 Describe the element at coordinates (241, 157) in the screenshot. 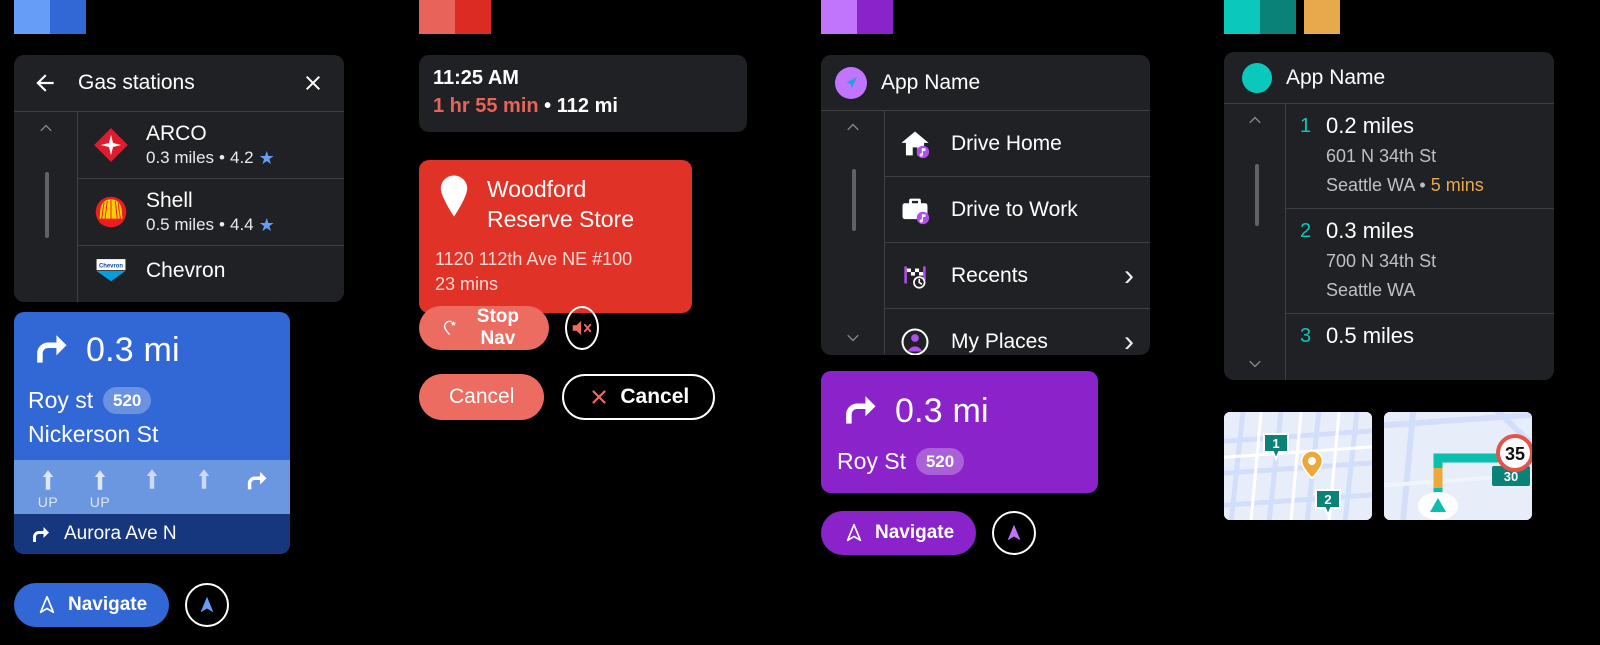

I see `station-rating: 4.2` at that location.